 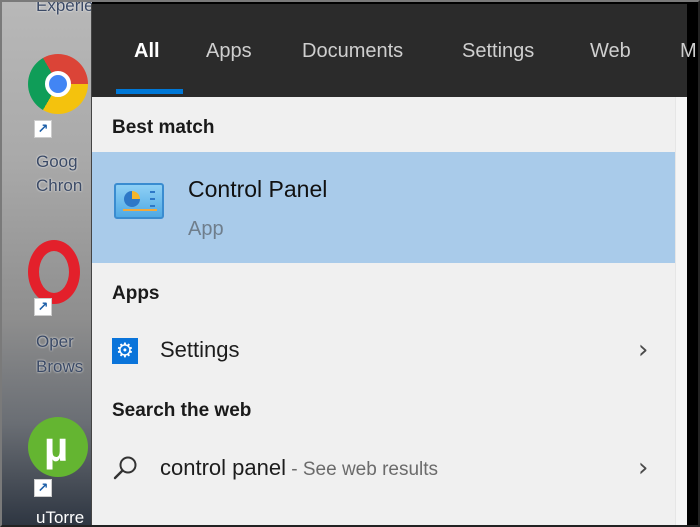 I want to click on control-panel-icon-bar, so click(x=140, y=210).